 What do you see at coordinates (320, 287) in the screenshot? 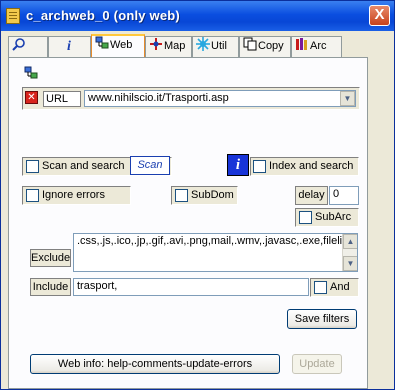
I see `and-checkbox` at bounding box center [320, 287].